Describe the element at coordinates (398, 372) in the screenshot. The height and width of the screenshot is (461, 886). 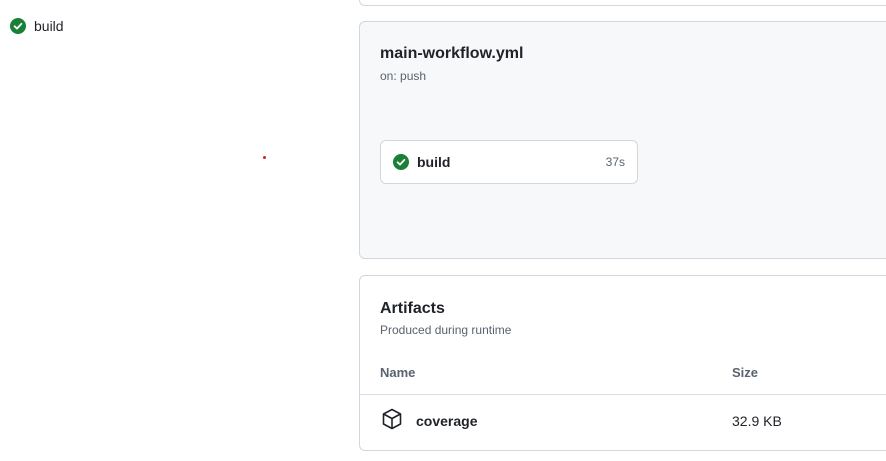
I see `column-header-name: Name` at that location.